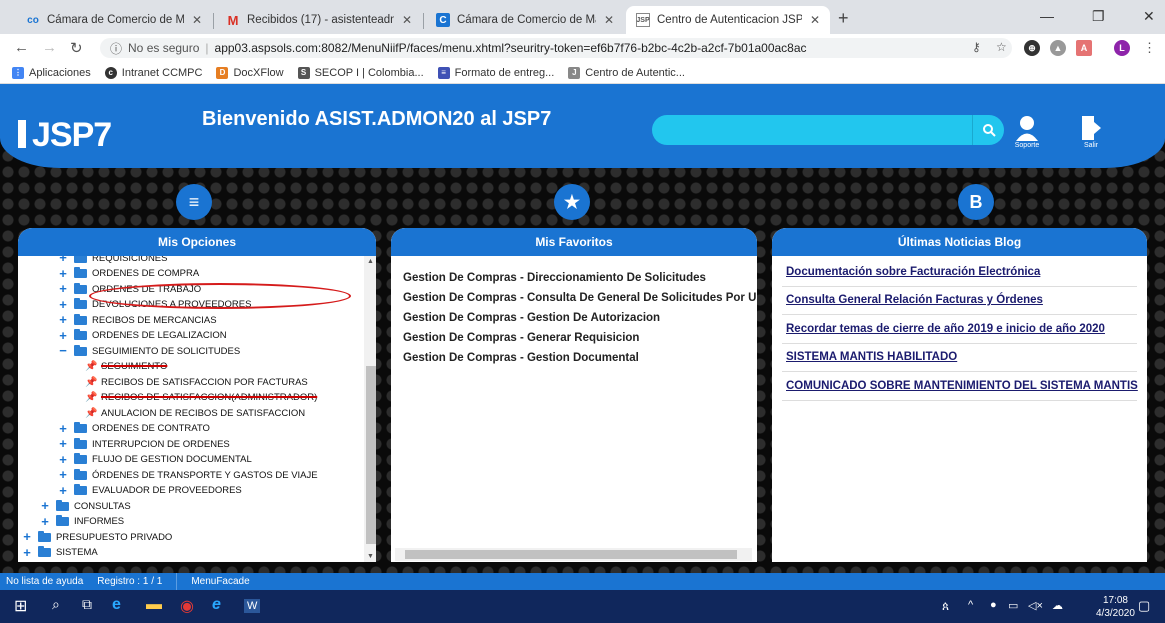  I want to click on tree-item: 📌 RECIBOS DE SATISFACCION(ADMINISTRADOR), so click(201, 398).